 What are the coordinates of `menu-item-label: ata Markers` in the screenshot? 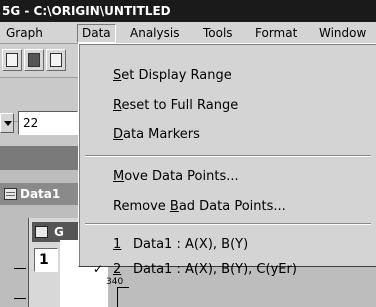 It's located at (161, 134).